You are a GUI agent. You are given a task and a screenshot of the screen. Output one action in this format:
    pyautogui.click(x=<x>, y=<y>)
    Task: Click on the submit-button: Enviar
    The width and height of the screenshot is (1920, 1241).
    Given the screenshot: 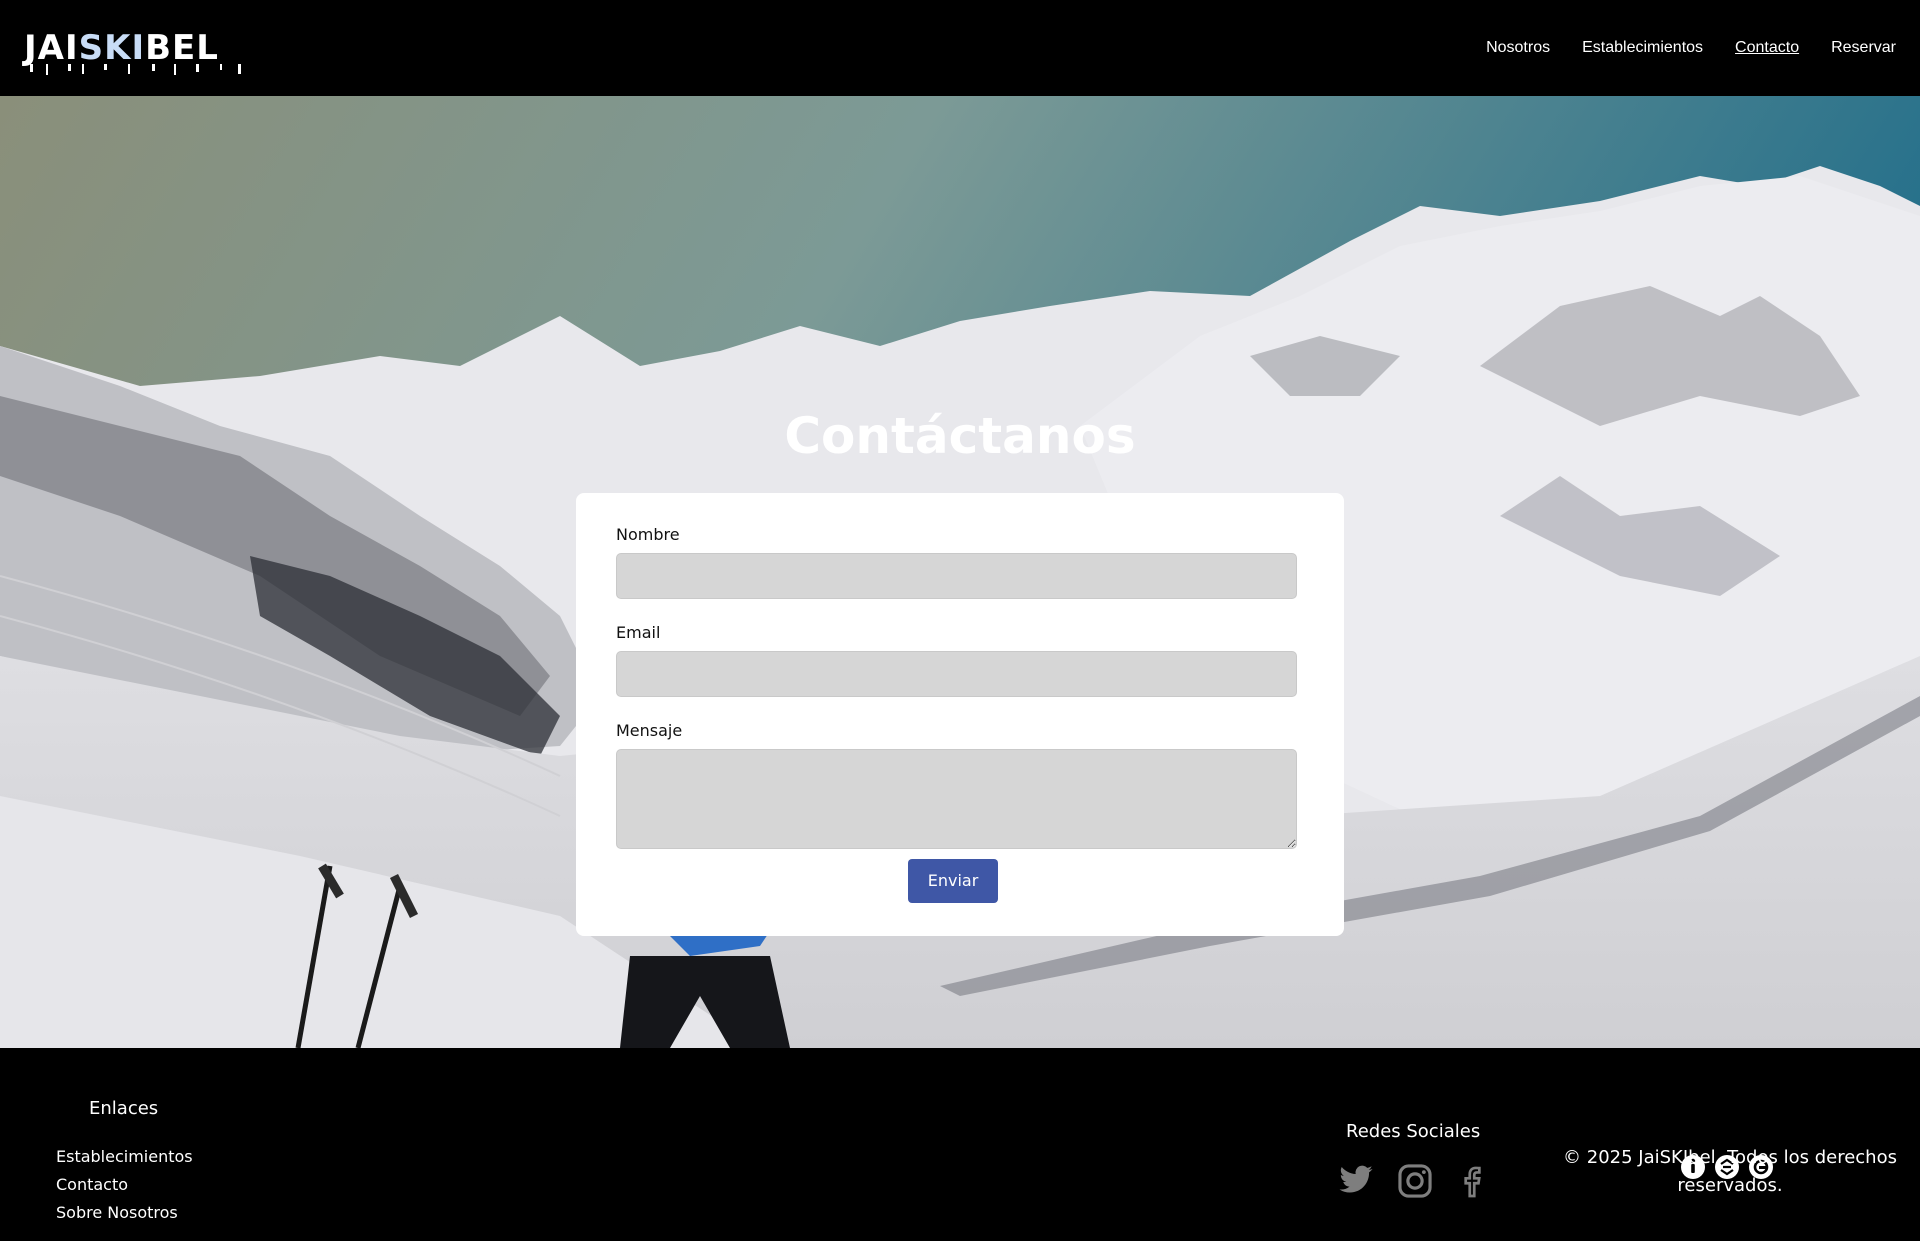 What is the action you would take?
    pyautogui.click(x=953, y=881)
    